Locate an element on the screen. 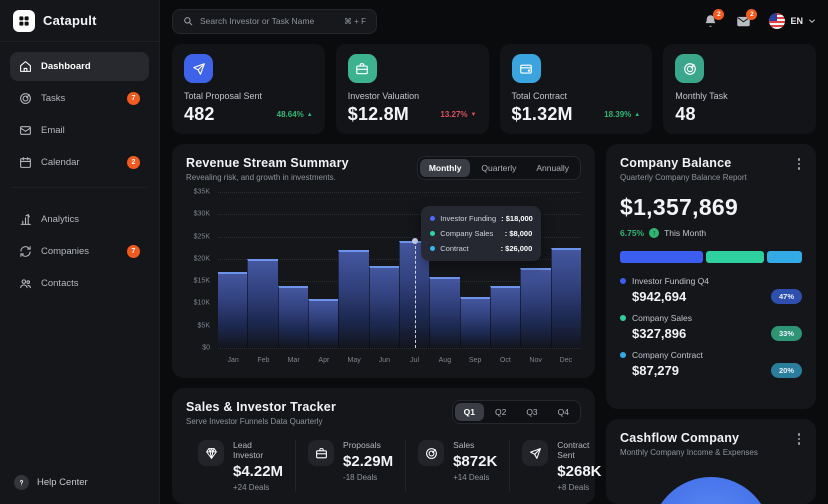 This screenshot has width=828, height=504. revenue-bar-jun is located at coordinates (383, 306).